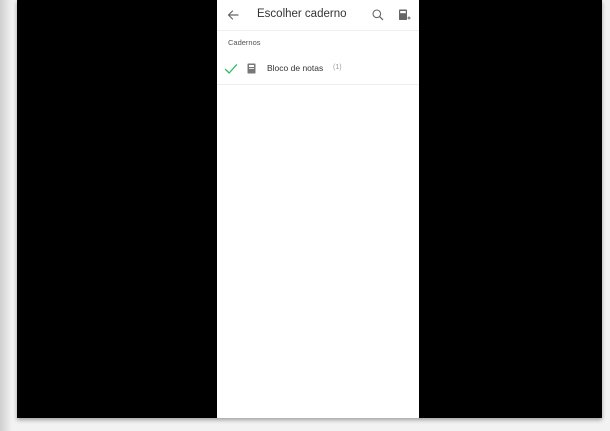  I want to click on new-notebook-button, so click(404, 15).